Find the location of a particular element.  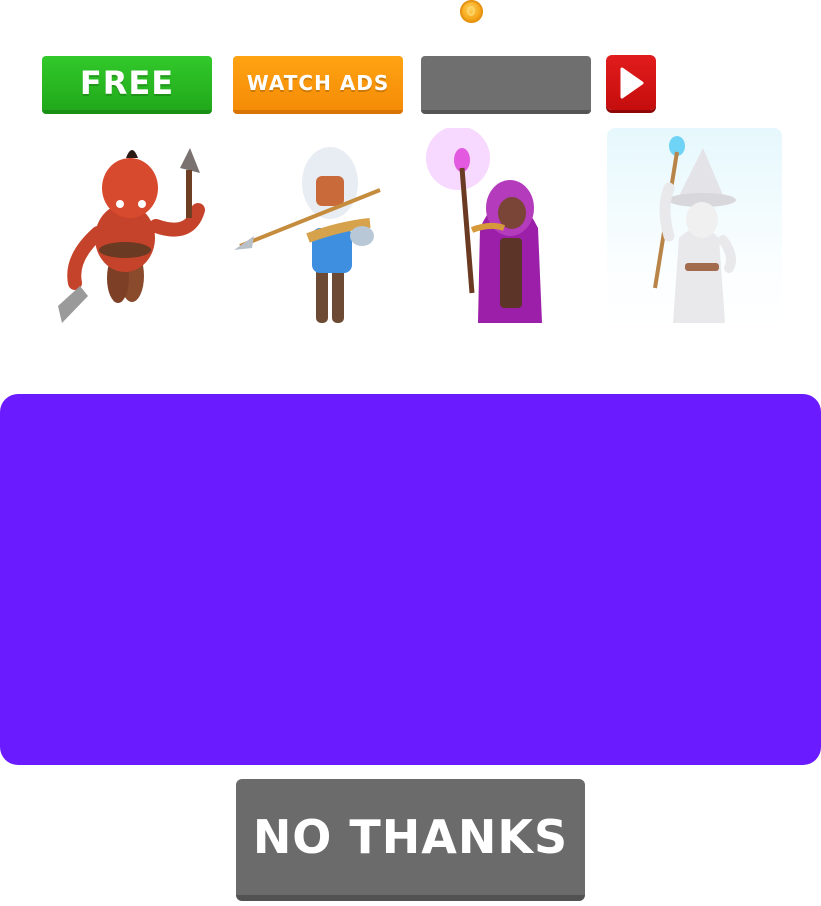

free-button-label: FREE is located at coordinates (127, 83).